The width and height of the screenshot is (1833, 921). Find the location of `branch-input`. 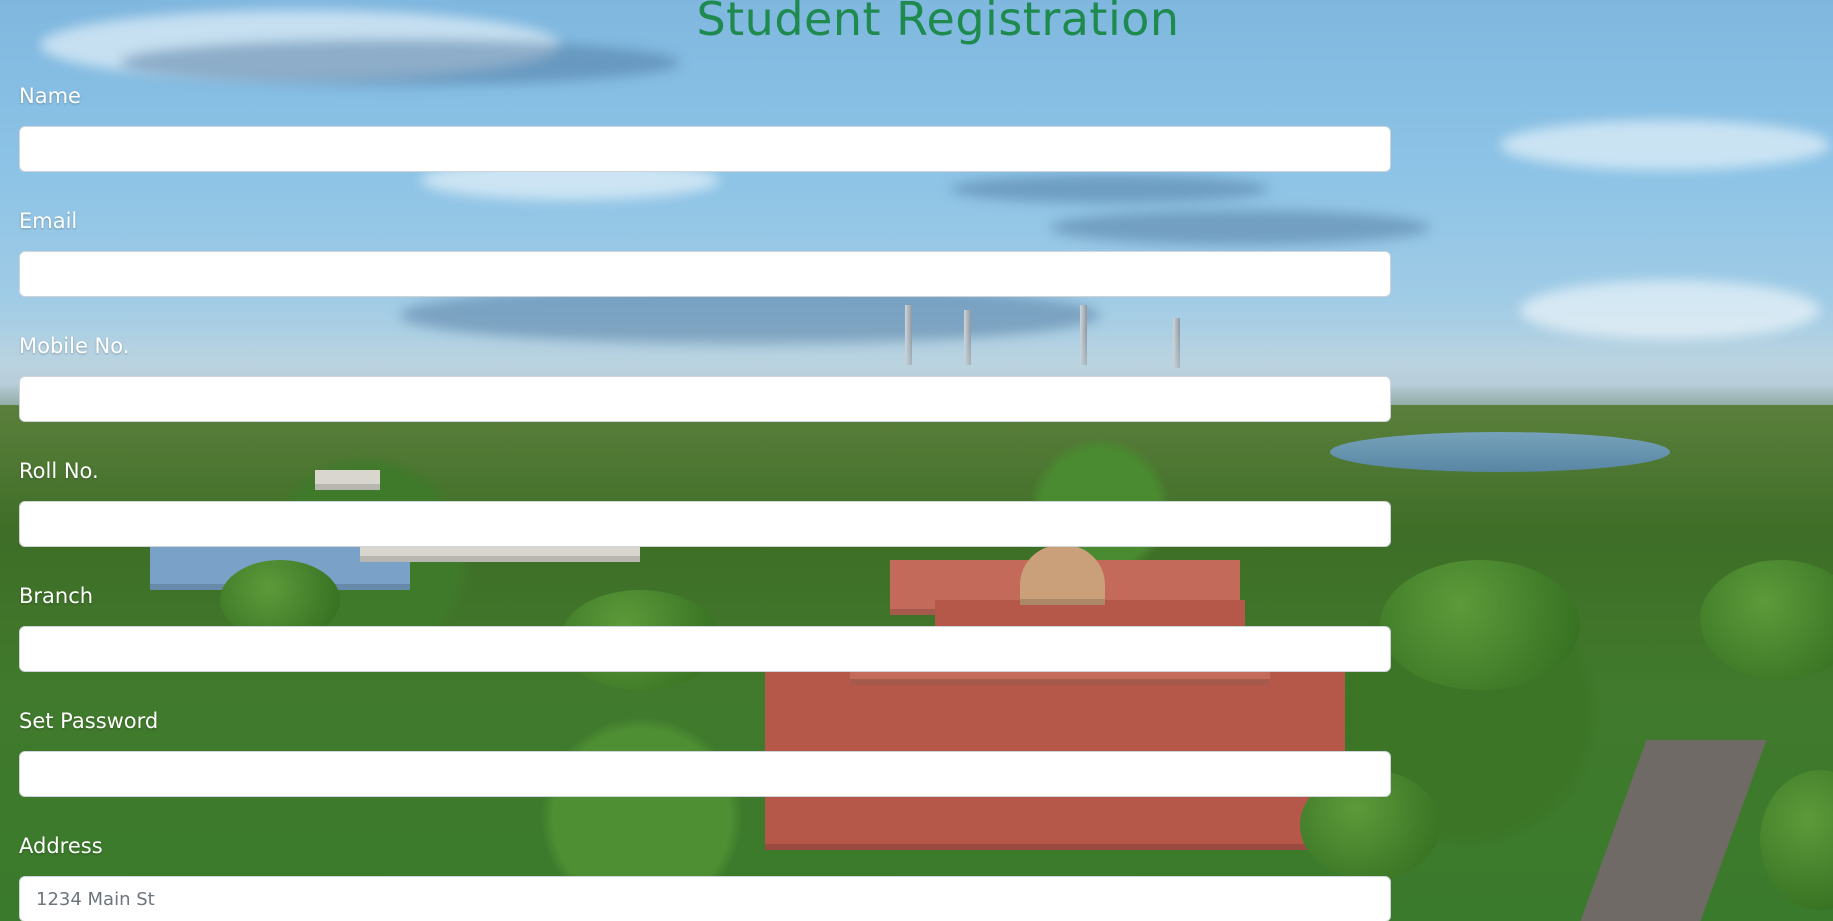

branch-input is located at coordinates (705, 649).